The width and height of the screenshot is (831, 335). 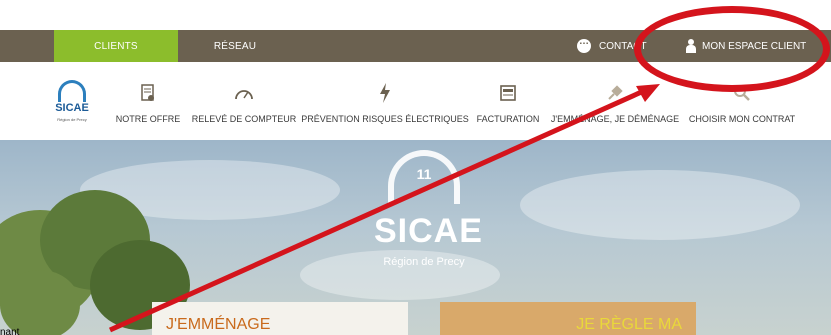 What do you see at coordinates (148, 107) in the screenshot?
I see `menu-notre-offre: NOTRE OFFRE` at bounding box center [148, 107].